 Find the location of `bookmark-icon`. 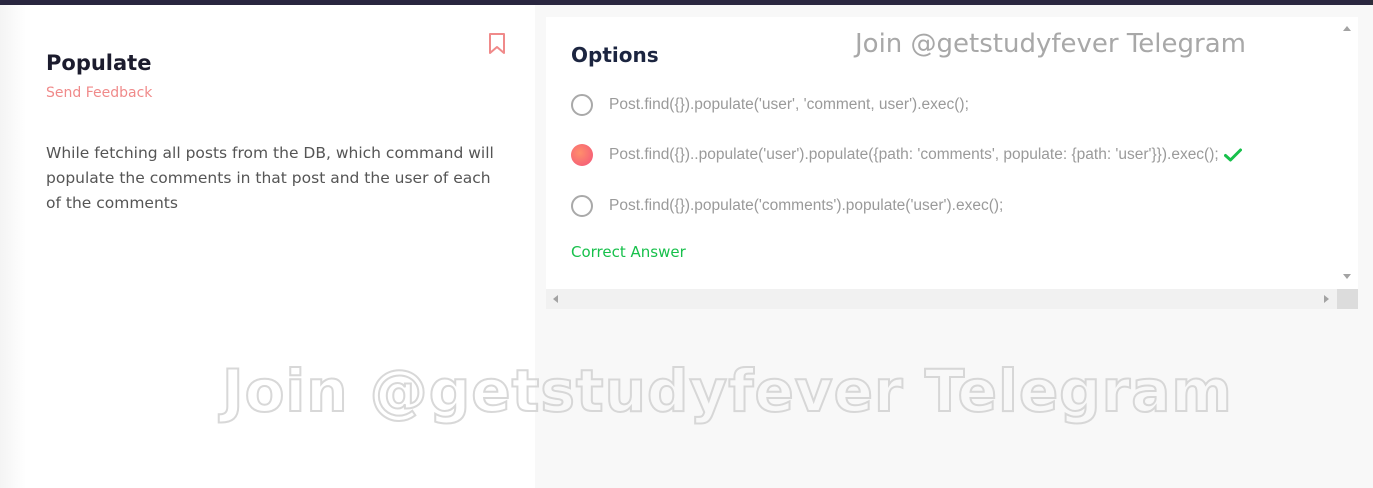

bookmark-icon is located at coordinates (497, 44).